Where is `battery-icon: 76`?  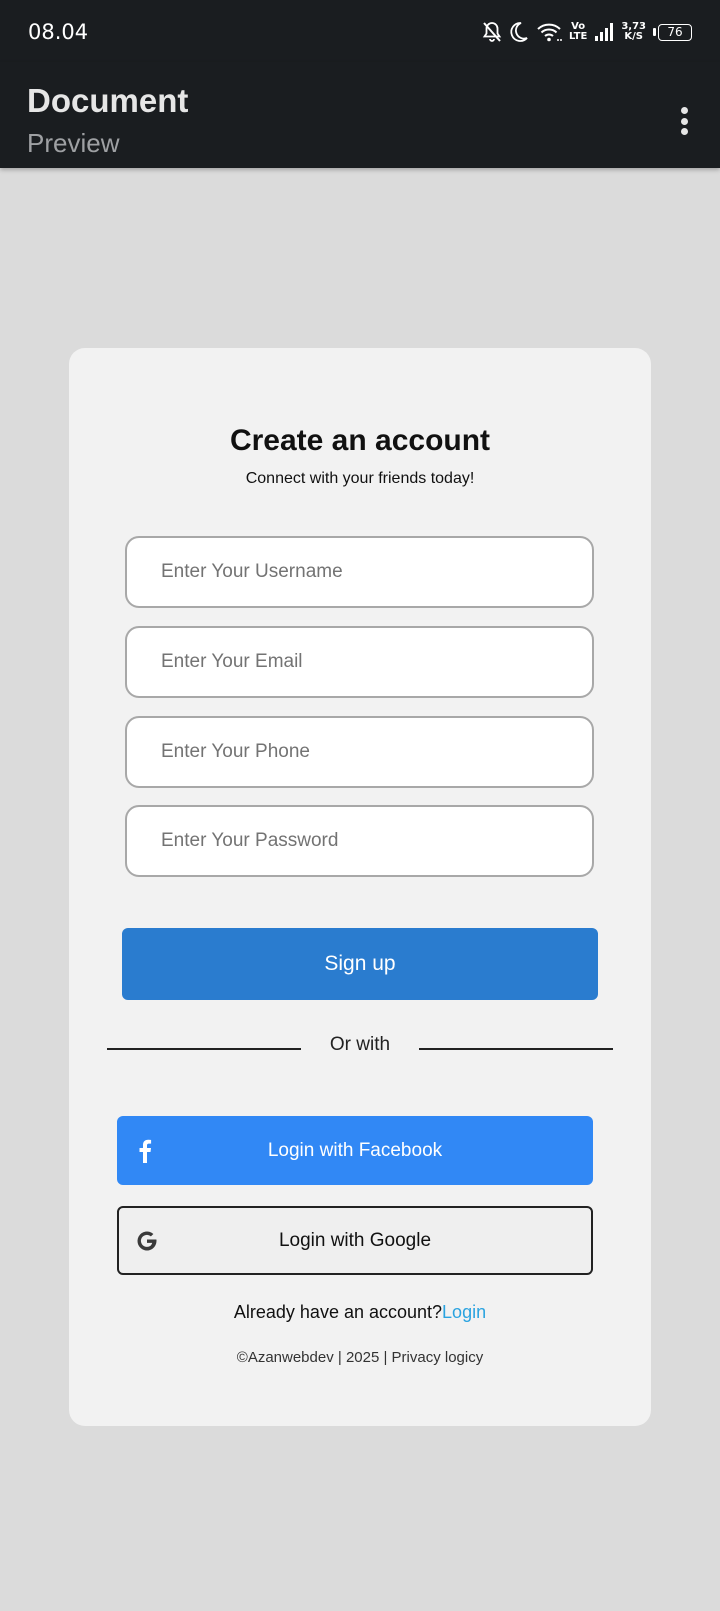
battery-icon: 76 is located at coordinates (672, 32).